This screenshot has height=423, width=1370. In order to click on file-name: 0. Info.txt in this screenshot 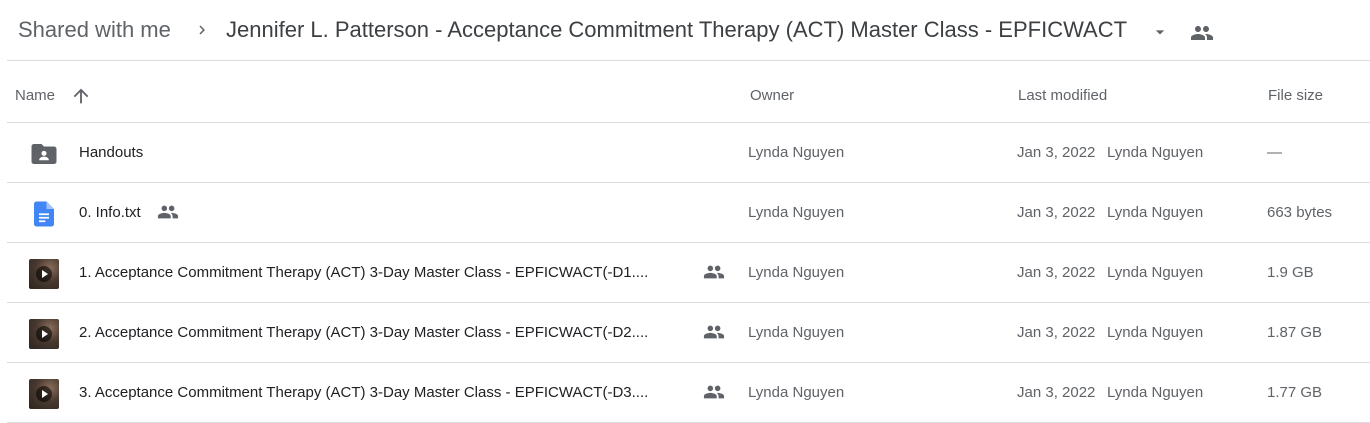, I will do `click(110, 212)`.